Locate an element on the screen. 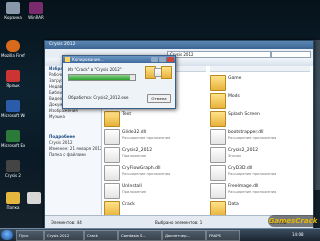  minimize-icon is located at coordinates (154, 59).